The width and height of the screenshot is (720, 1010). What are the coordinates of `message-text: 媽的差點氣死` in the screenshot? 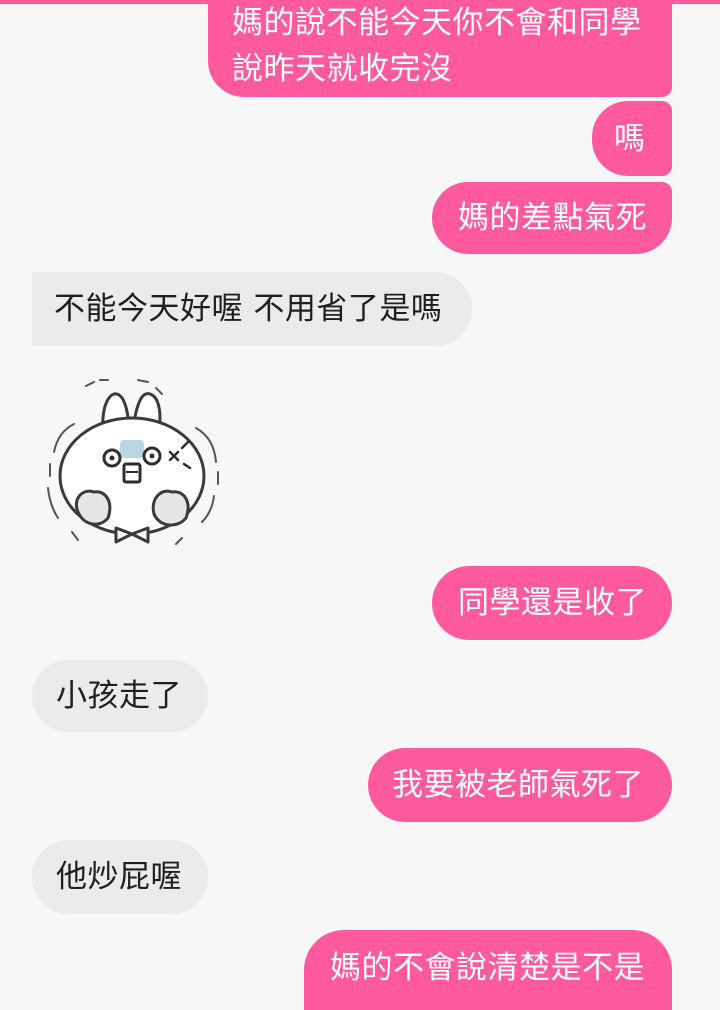 It's located at (552, 218).